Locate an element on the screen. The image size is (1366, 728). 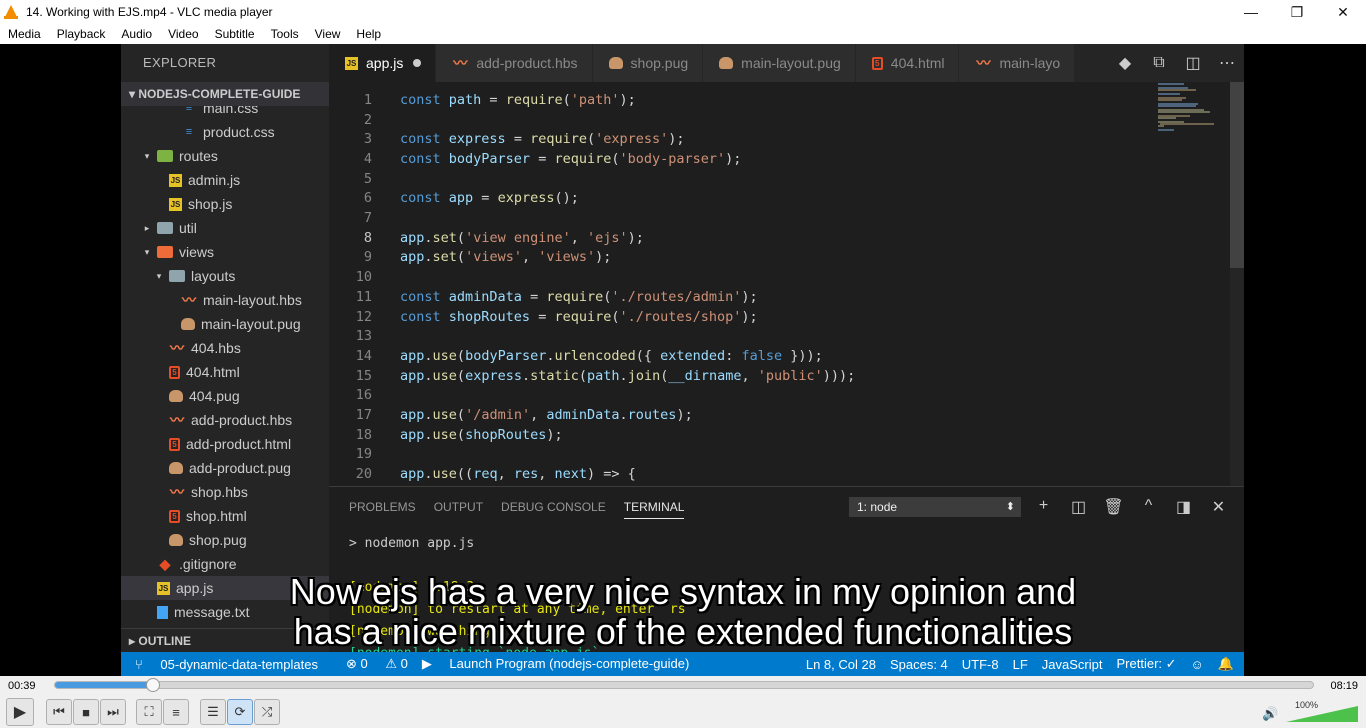
speaker-icon: 🔊 is located at coordinates (1270, 714).